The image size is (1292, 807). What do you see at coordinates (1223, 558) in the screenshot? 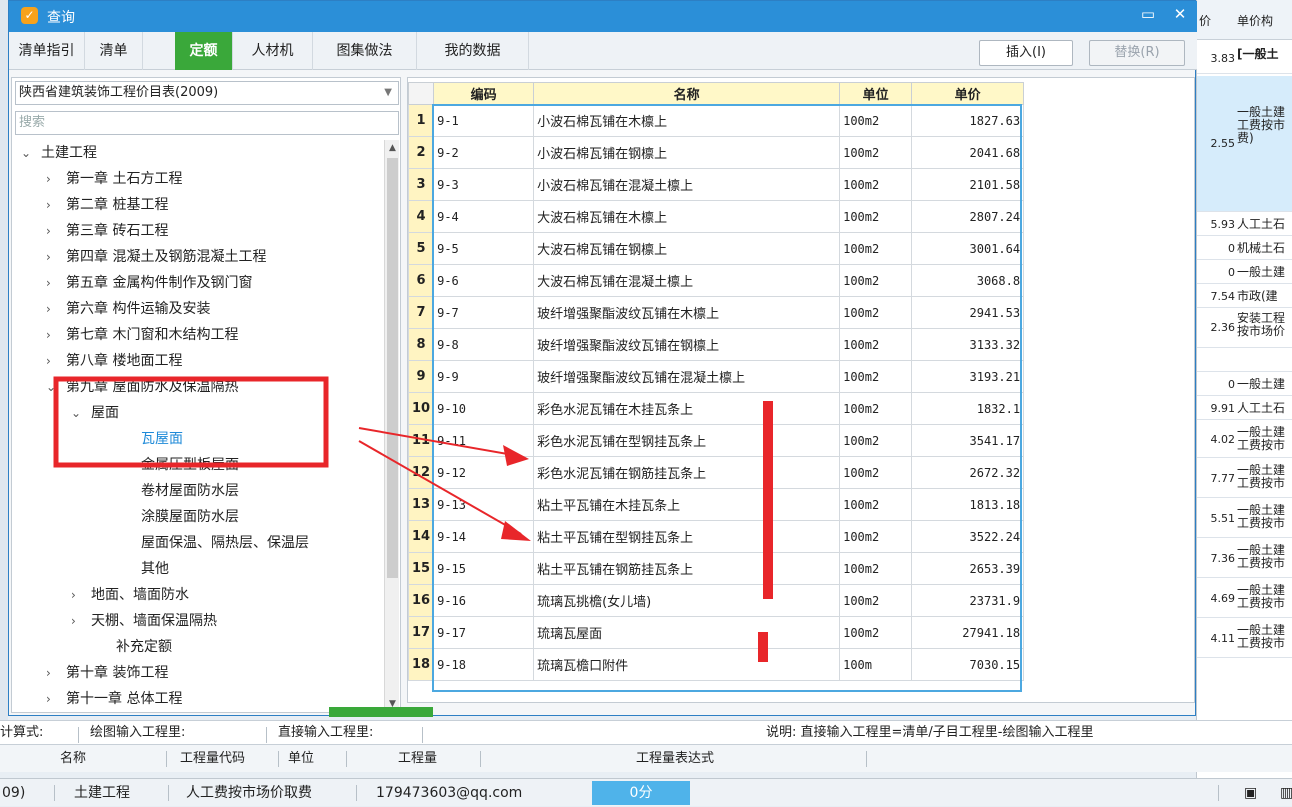
I see `background-row-value: 7.36` at bounding box center [1223, 558].